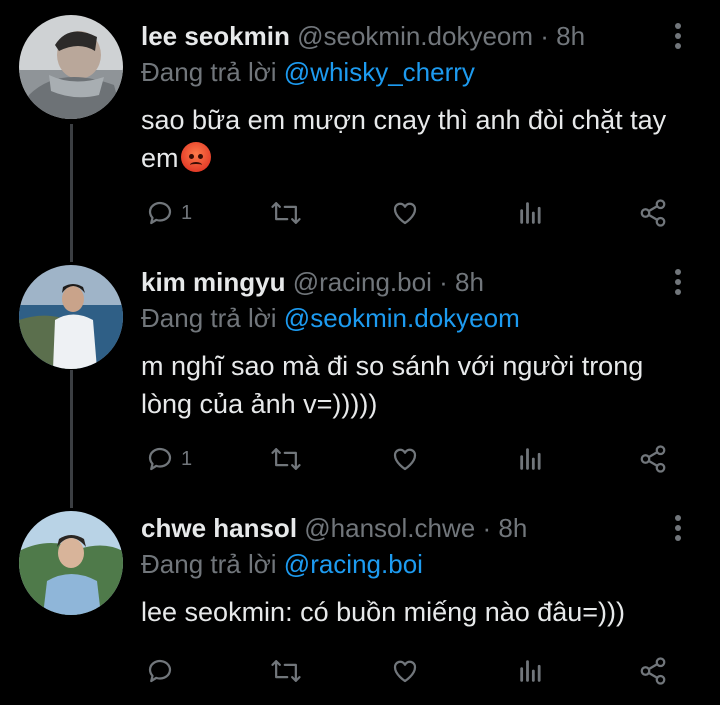  Describe the element at coordinates (215, 36) in the screenshot. I see `display-name: lee seokmin` at that location.